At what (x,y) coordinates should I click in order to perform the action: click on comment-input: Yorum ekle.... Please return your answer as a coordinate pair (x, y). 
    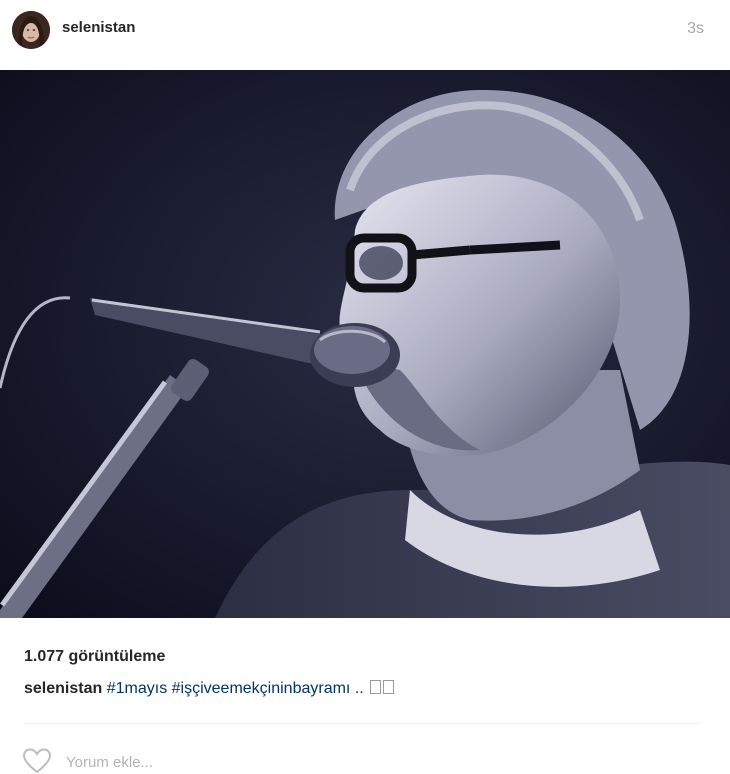
    Looking at the image, I should click on (109, 762).